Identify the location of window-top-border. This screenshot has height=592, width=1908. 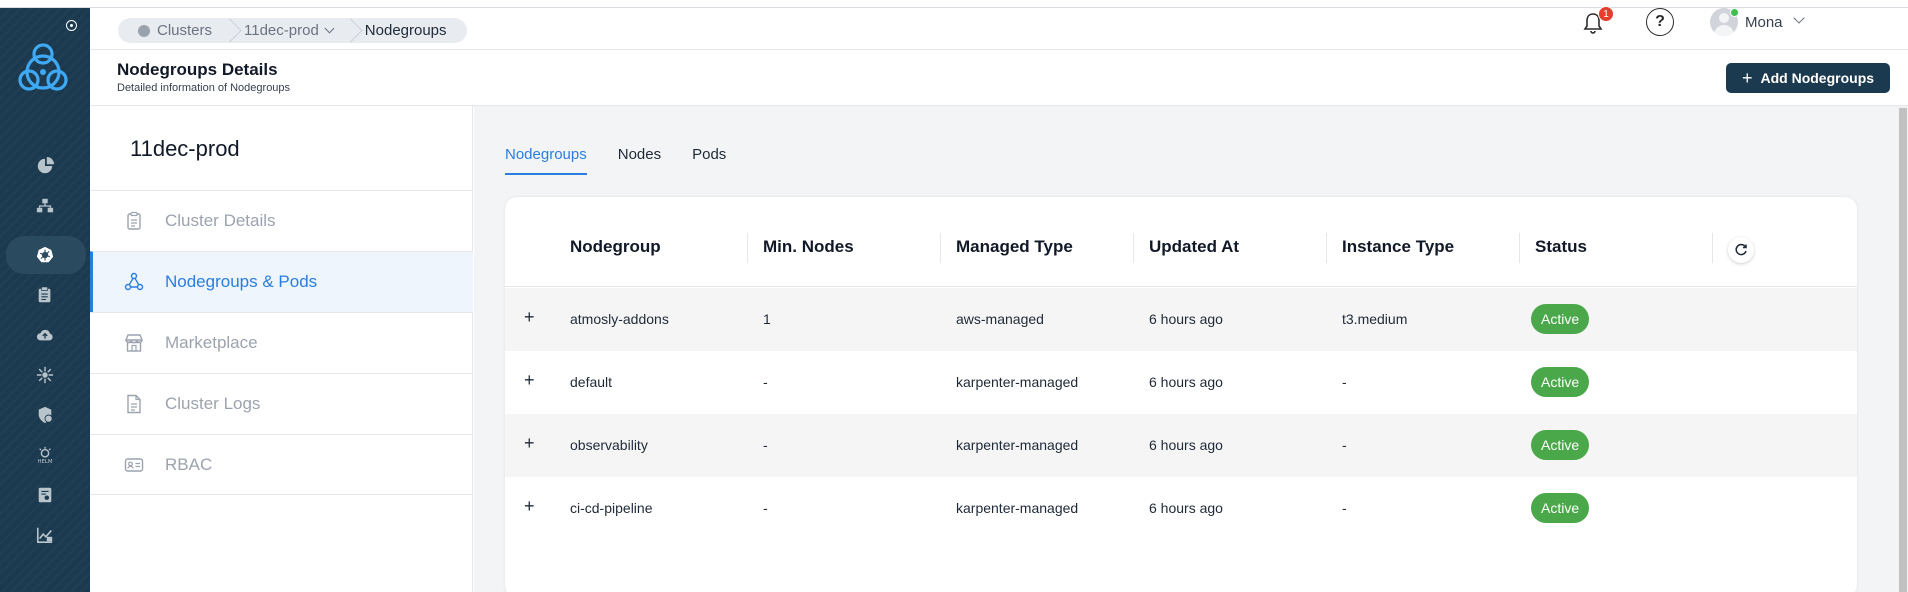
(954, 4).